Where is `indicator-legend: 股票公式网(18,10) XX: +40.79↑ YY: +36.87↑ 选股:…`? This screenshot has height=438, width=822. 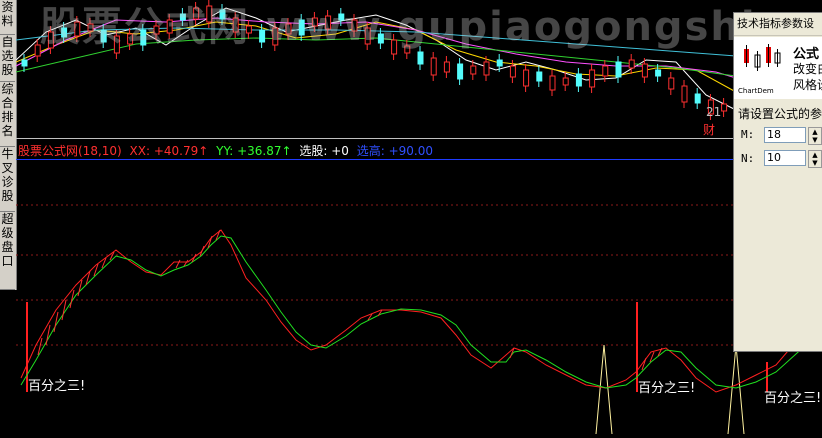
indicator-legend: 股票公式网(18,10) XX: +40.79↑ YY: +36.87↑ 选股:… is located at coordinates (227, 150).